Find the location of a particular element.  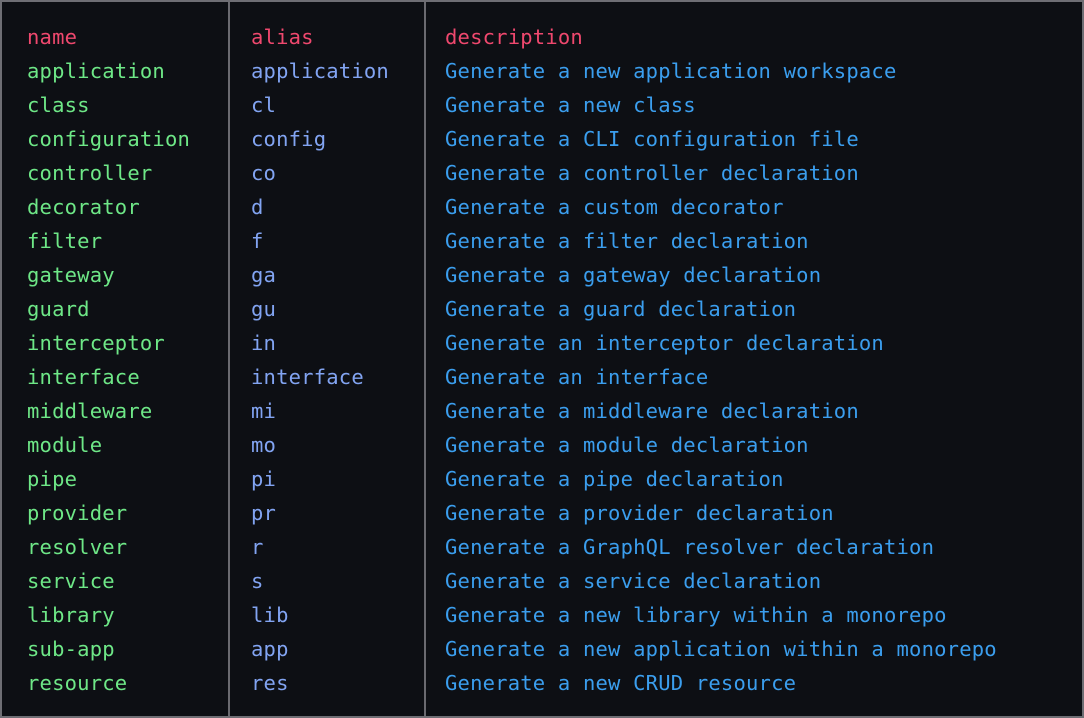

table-cell-name: configuration is located at coordinates (109, 139).